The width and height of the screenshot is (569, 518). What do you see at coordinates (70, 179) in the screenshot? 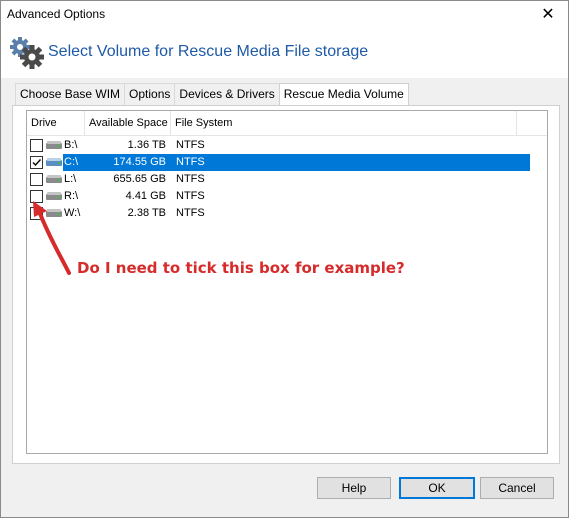
I see `drive-name: L:\` at bounding box center [70, 179].